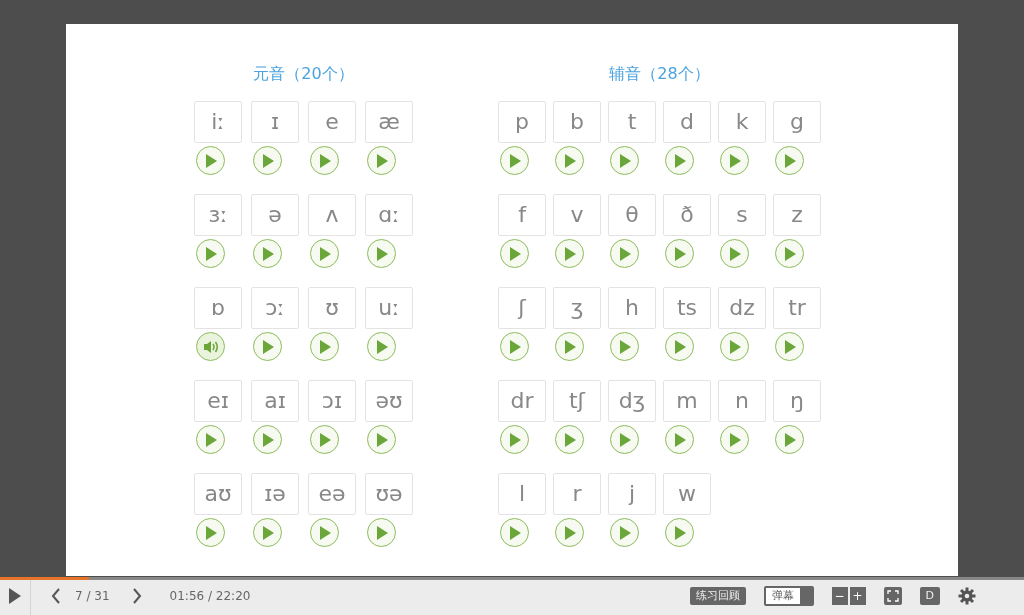 Image resolution: width=1024 pixels, height=615 pixels. What do you see at coordinates (632, 122) in the screenshot?
I see `phoneme-card: t` at bounding box center [632, 122].